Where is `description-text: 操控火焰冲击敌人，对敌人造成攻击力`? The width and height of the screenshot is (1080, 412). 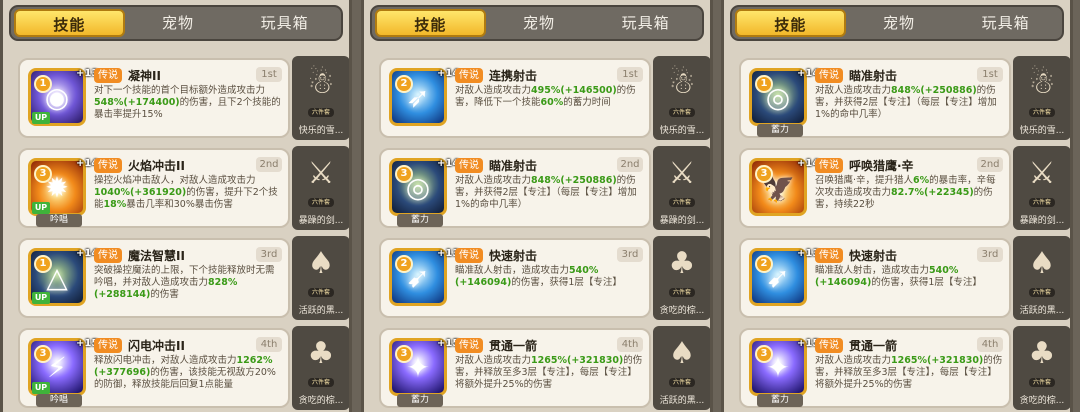 description-text: 操控火焰冲击敌人，对敌人造成攻击力 is located at coordinates (175, 180).